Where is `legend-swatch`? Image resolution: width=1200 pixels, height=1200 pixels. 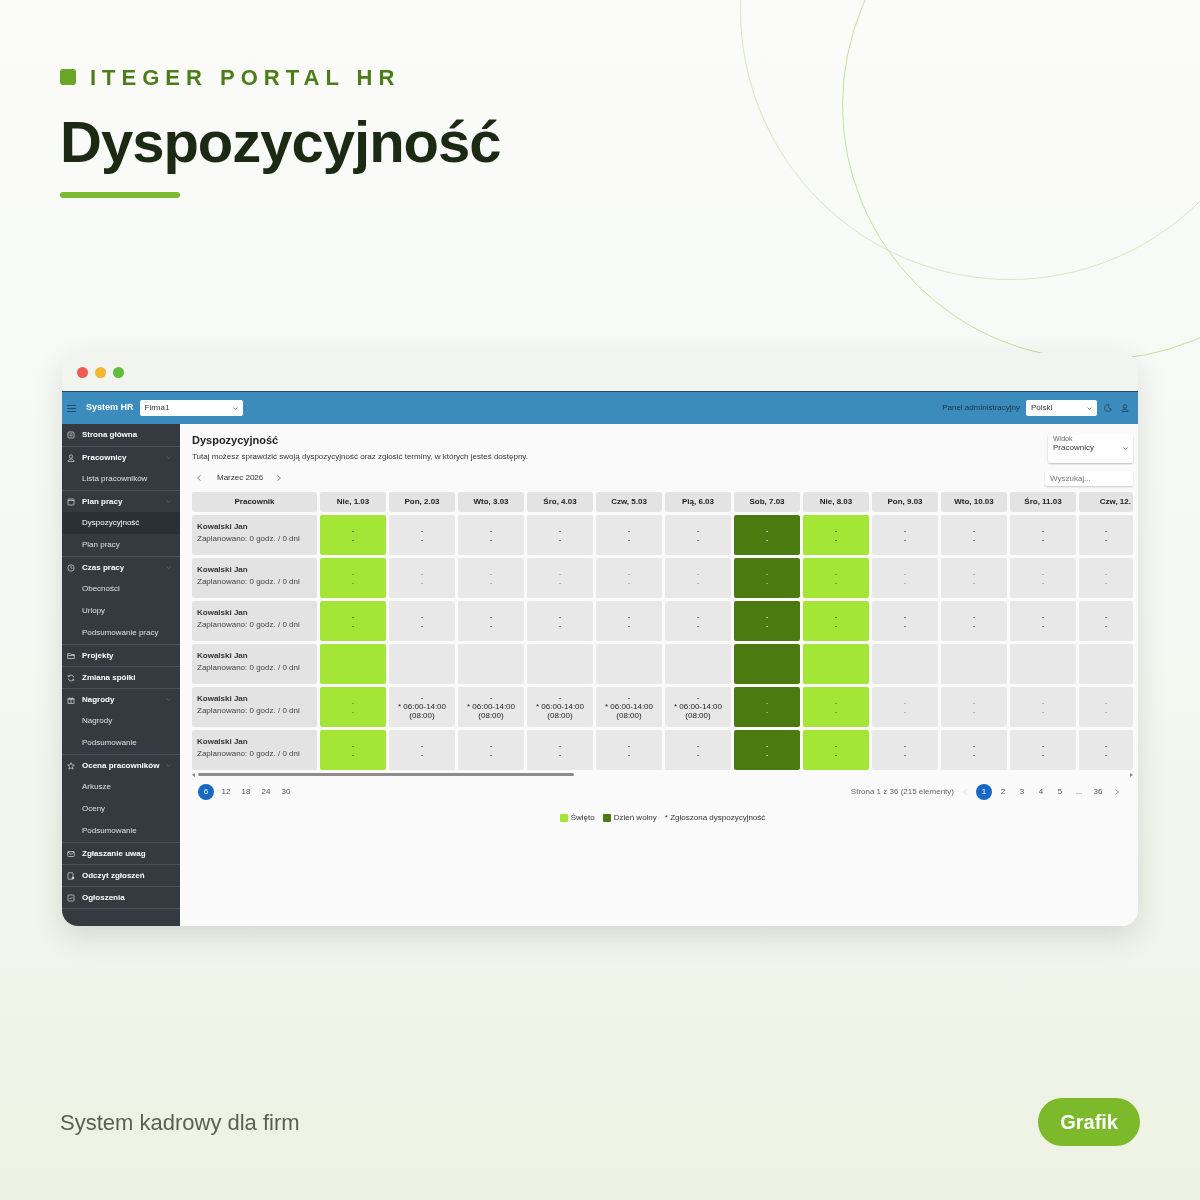 legend-swatch is located at coordinates (563, 817).